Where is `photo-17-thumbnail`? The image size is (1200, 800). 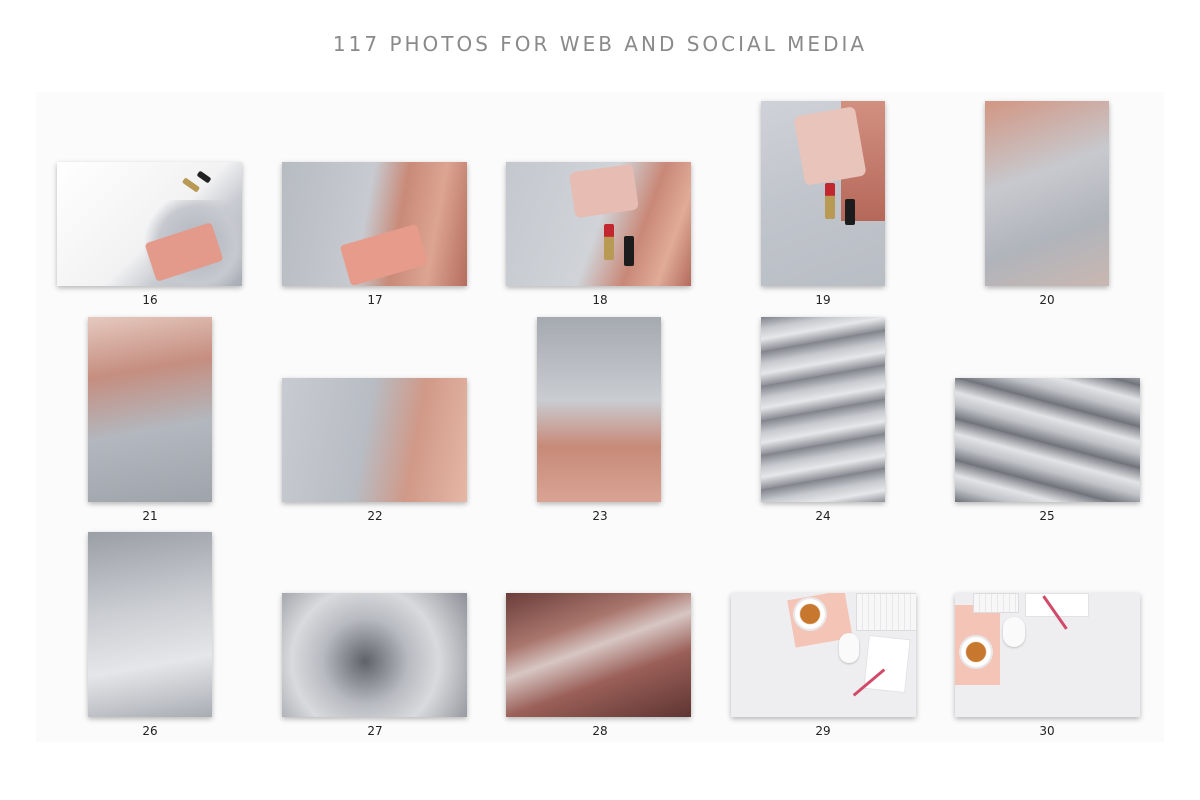 photo-17-thumbnail is located at coordinates (374, 224).